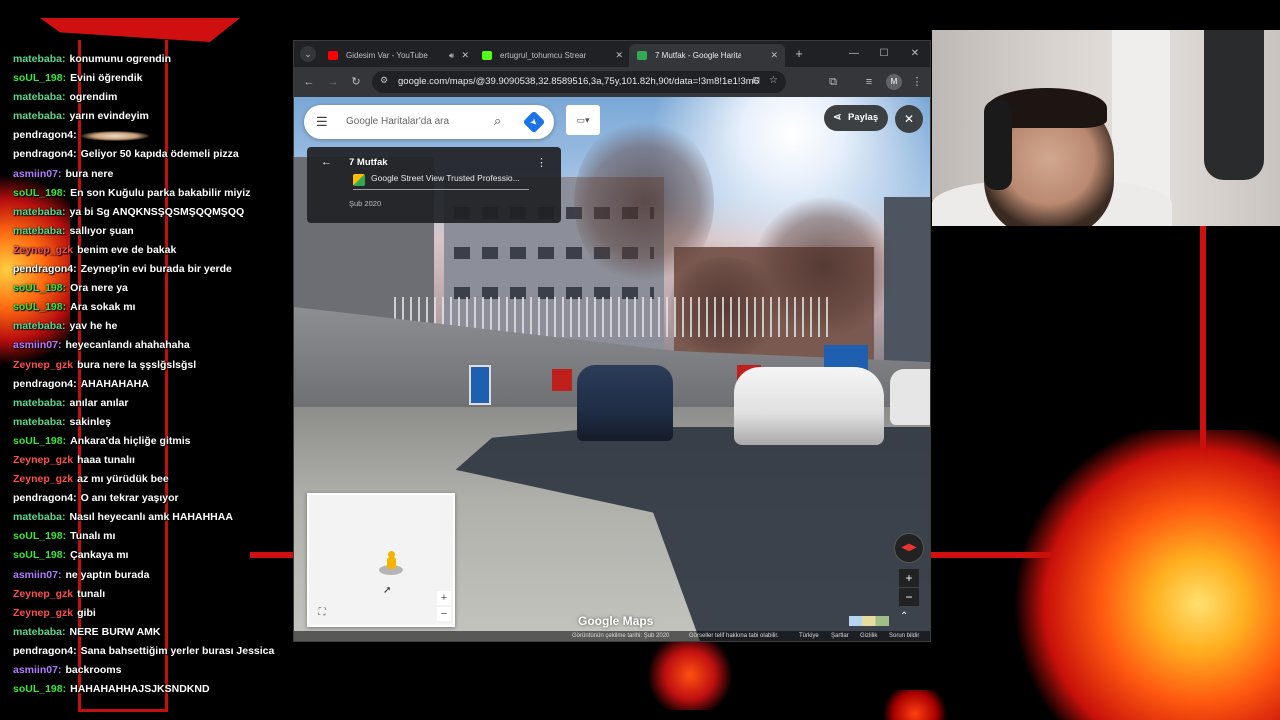 Image resolution: width=1280 pixels, height=720 pixels. Describe the element at coordinates (156, 269) in the screenshot. I see `chat-text: Zeynep'in evi burada bir yerde` at that location.